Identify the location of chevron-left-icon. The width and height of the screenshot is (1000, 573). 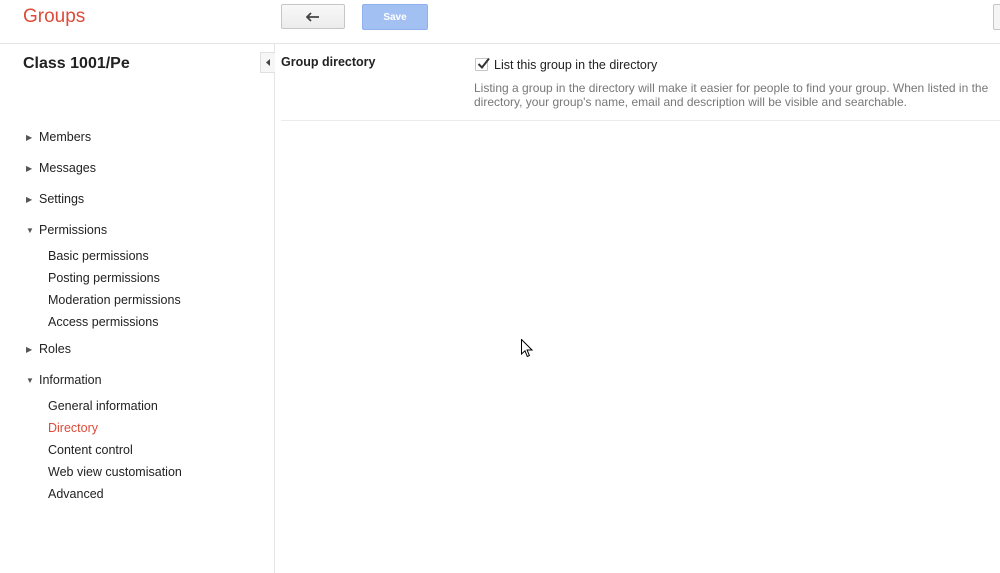
(267, 62).